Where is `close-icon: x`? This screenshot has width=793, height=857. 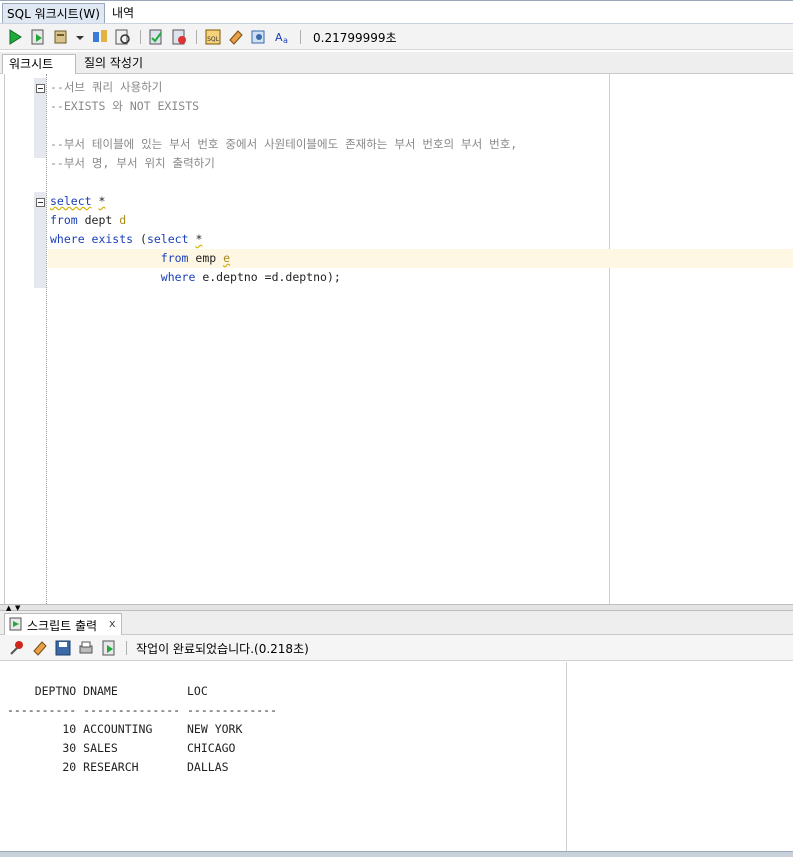 close-icon: x is located at coordinates (112, 623).